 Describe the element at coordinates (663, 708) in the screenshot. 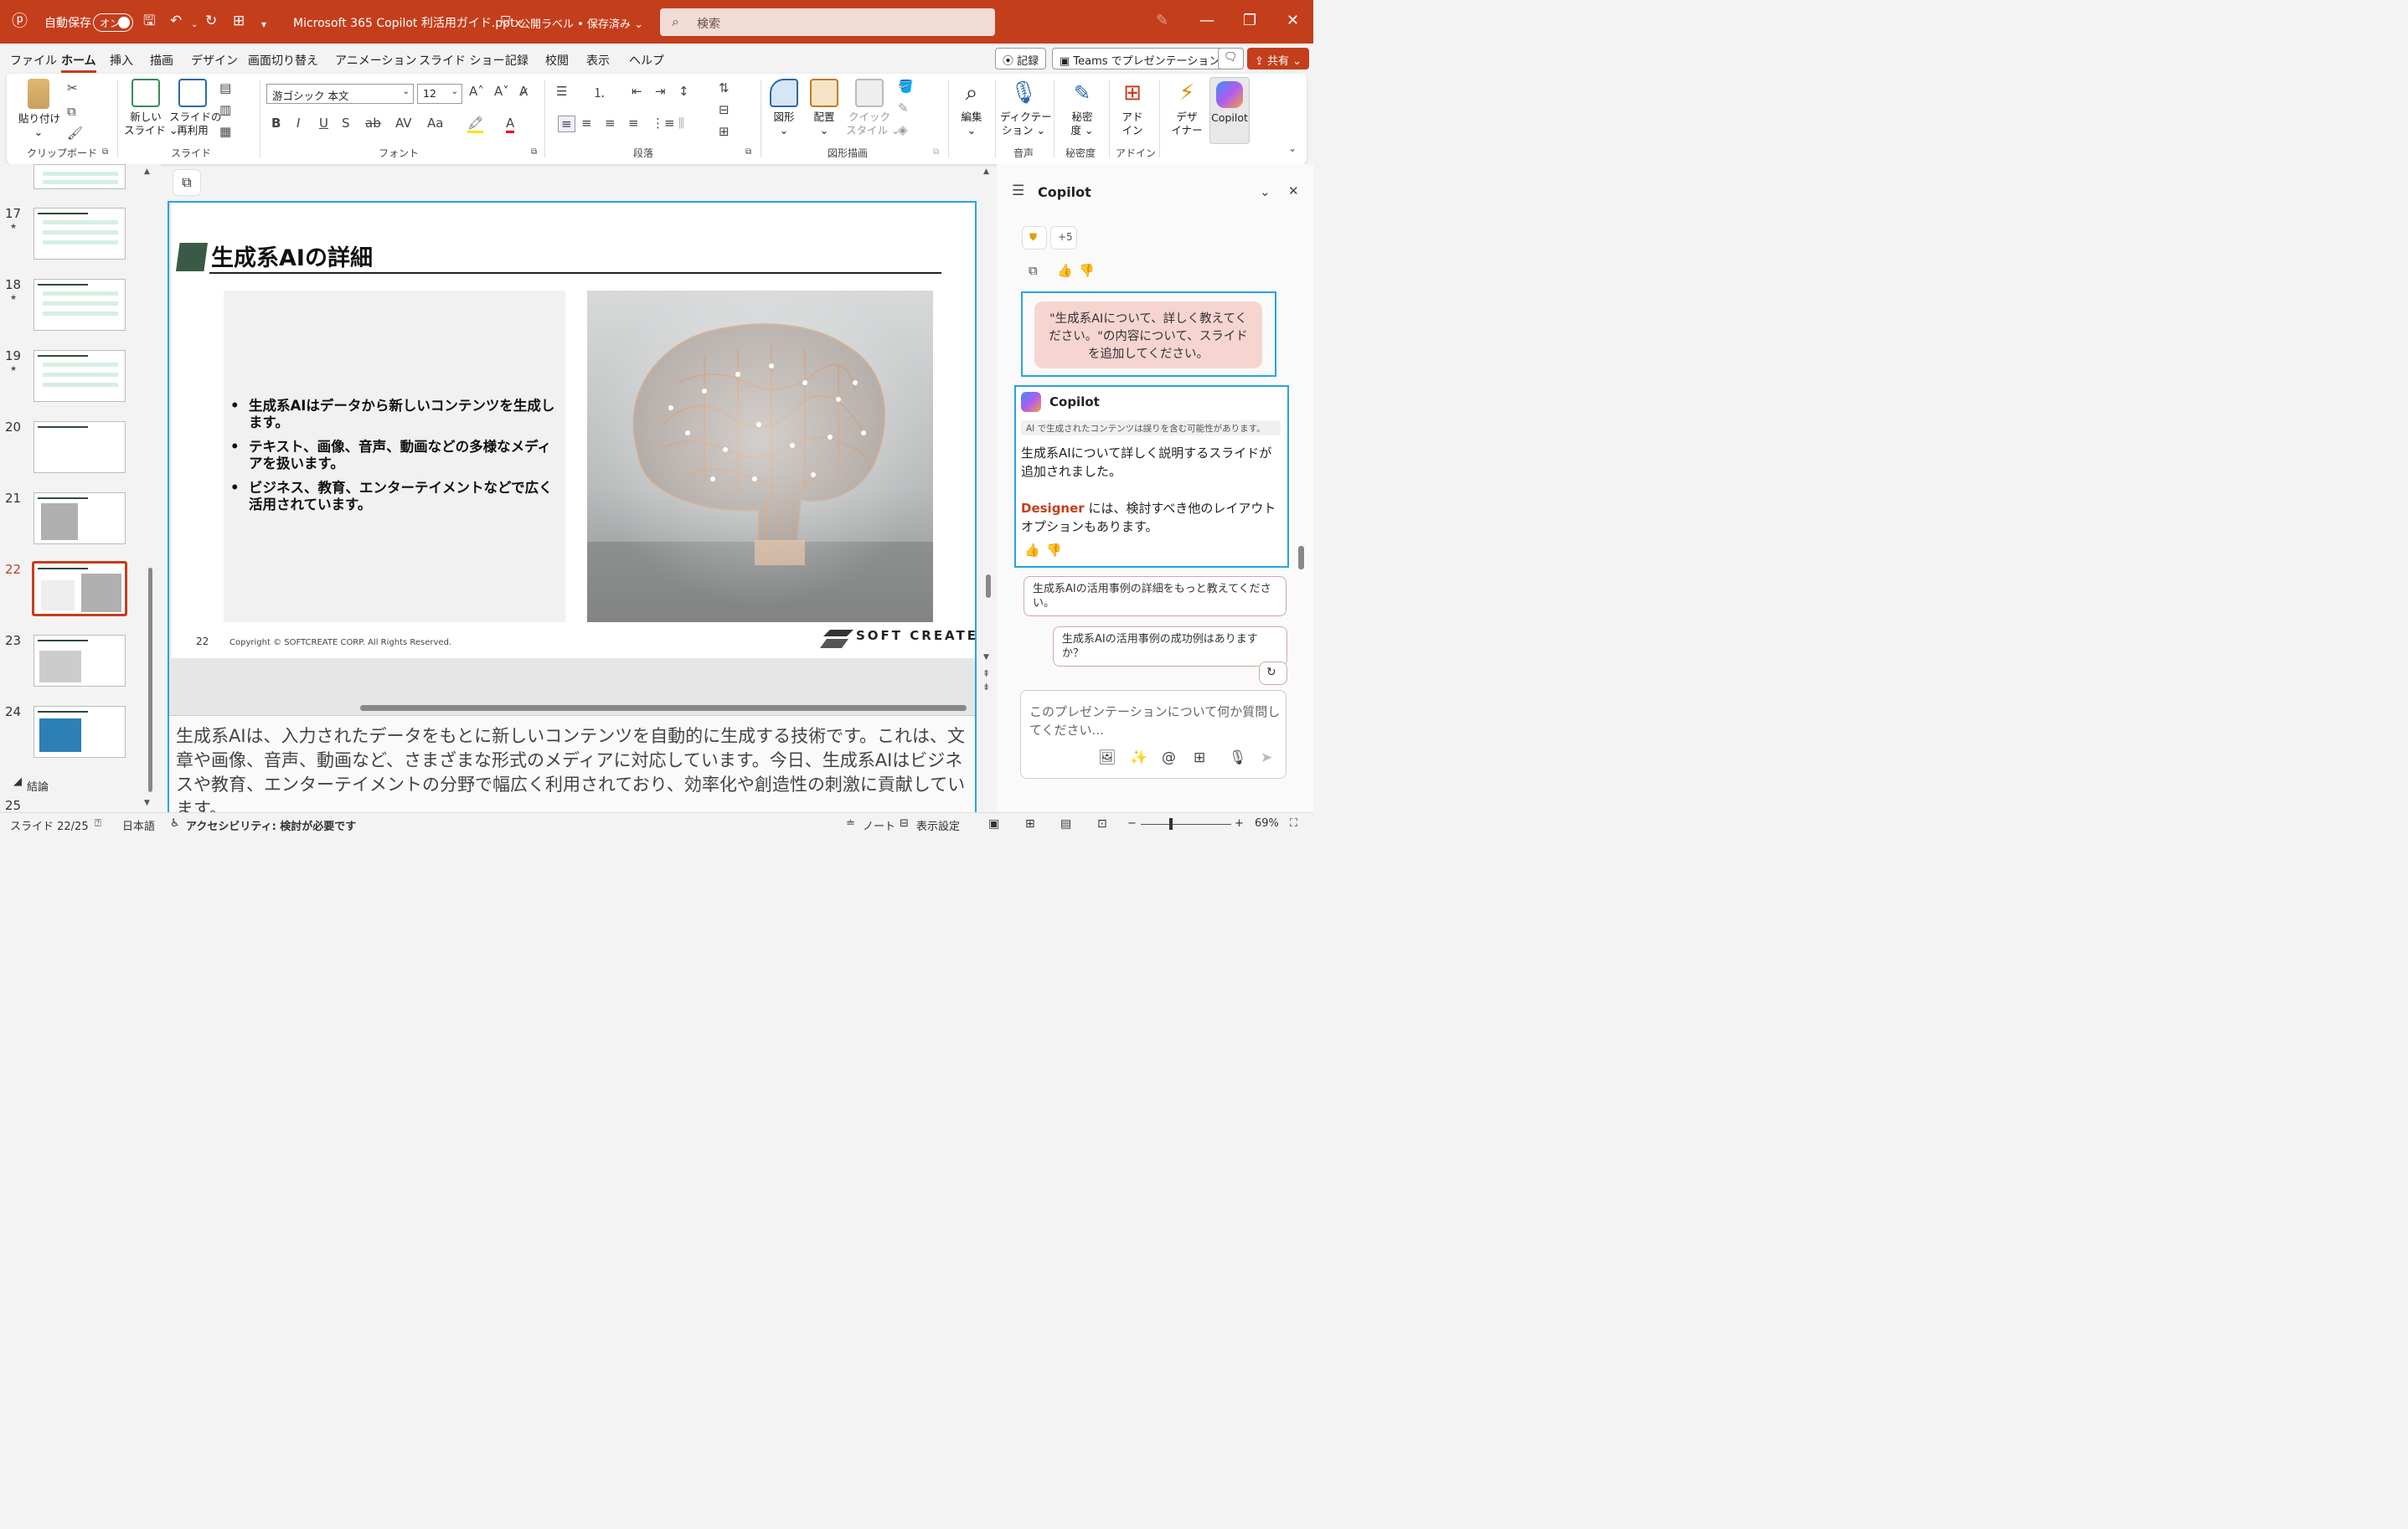

I see `horizontal-scrollbar` at that location.